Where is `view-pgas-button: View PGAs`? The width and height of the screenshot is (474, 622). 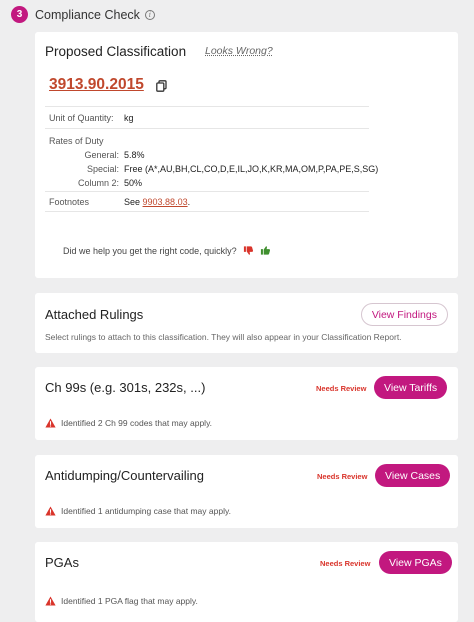 view-pgas-button: View PGAs is located at coordinates (415, 562).